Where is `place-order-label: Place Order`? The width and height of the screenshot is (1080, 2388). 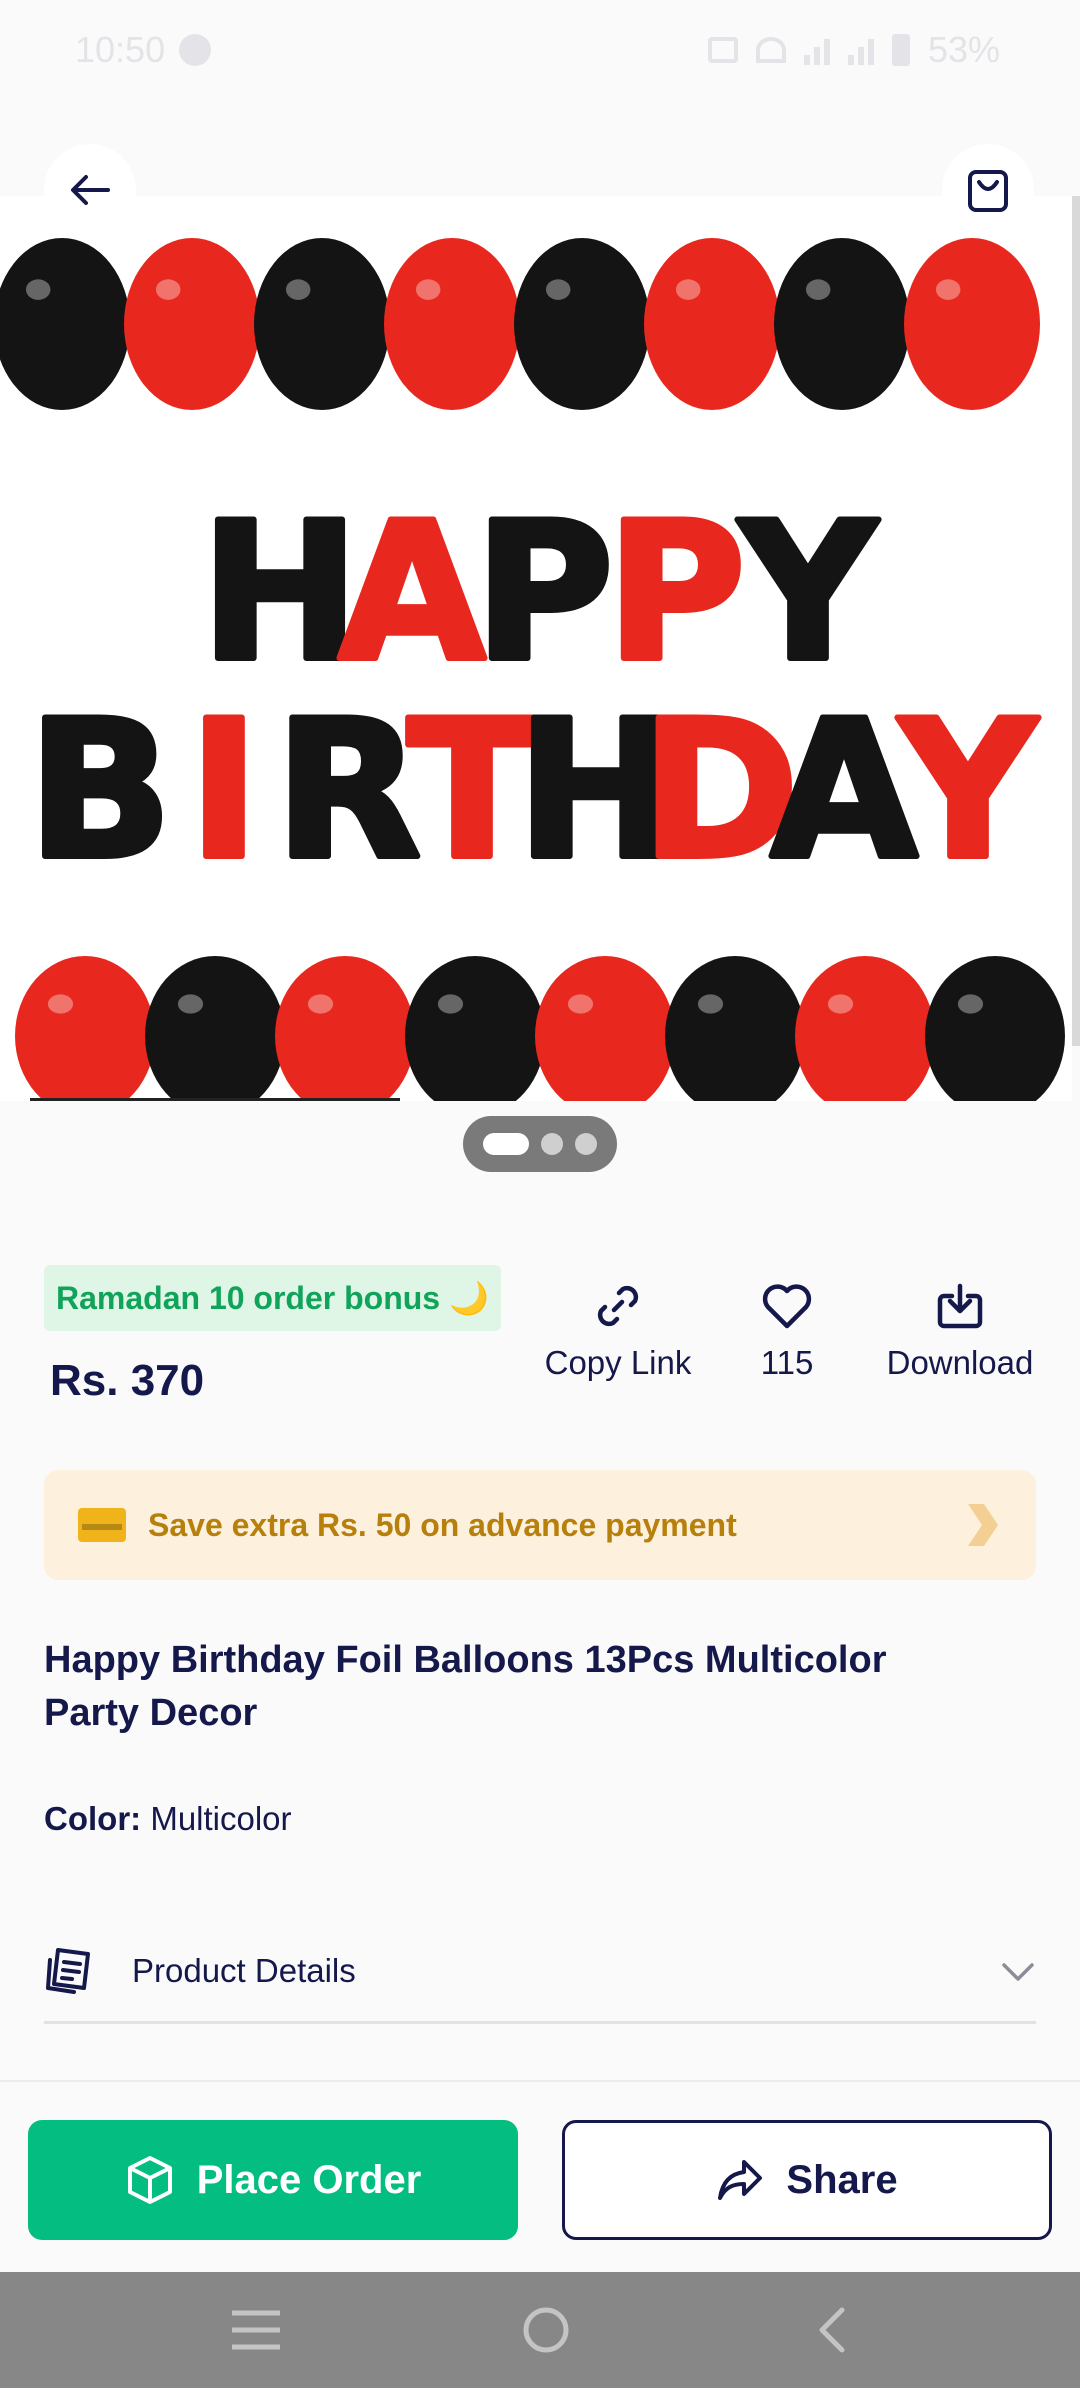 place-order-label: Place Order is located at coordinates (309, 2179).